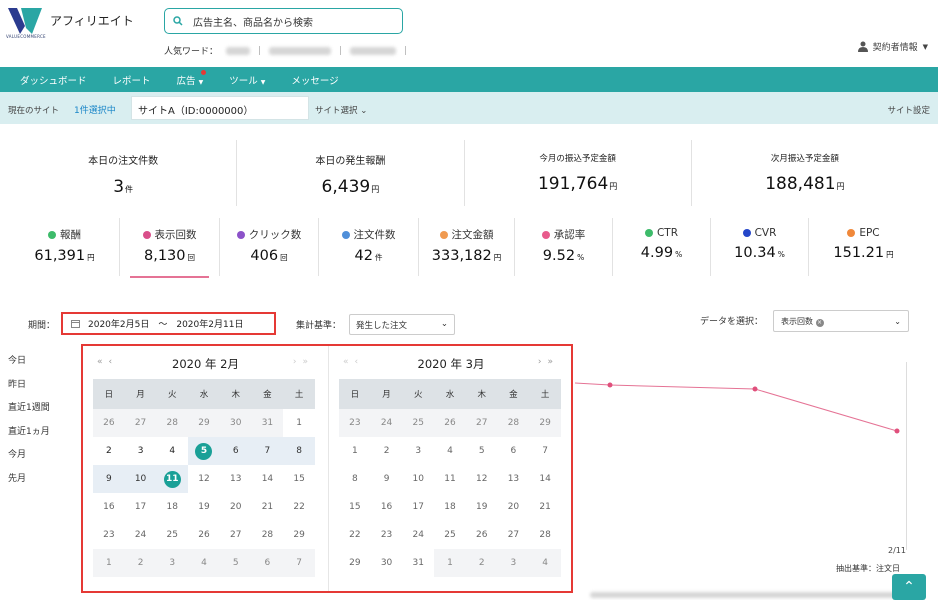 The width and height of the screenshot is (938, 600). What do you see at coordinates (314, 80) in the screenshot?
I see `nav-messages: メッセージ` at bounding box center [314, 80].